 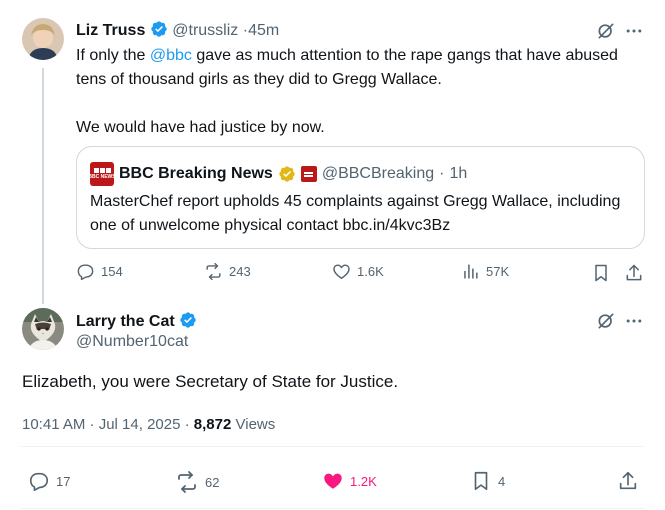 What do you see at coordinates (378, 174) in the screenshot?
I see `quote-handle: @BBCBreaking` at bounding box center [378, 174].